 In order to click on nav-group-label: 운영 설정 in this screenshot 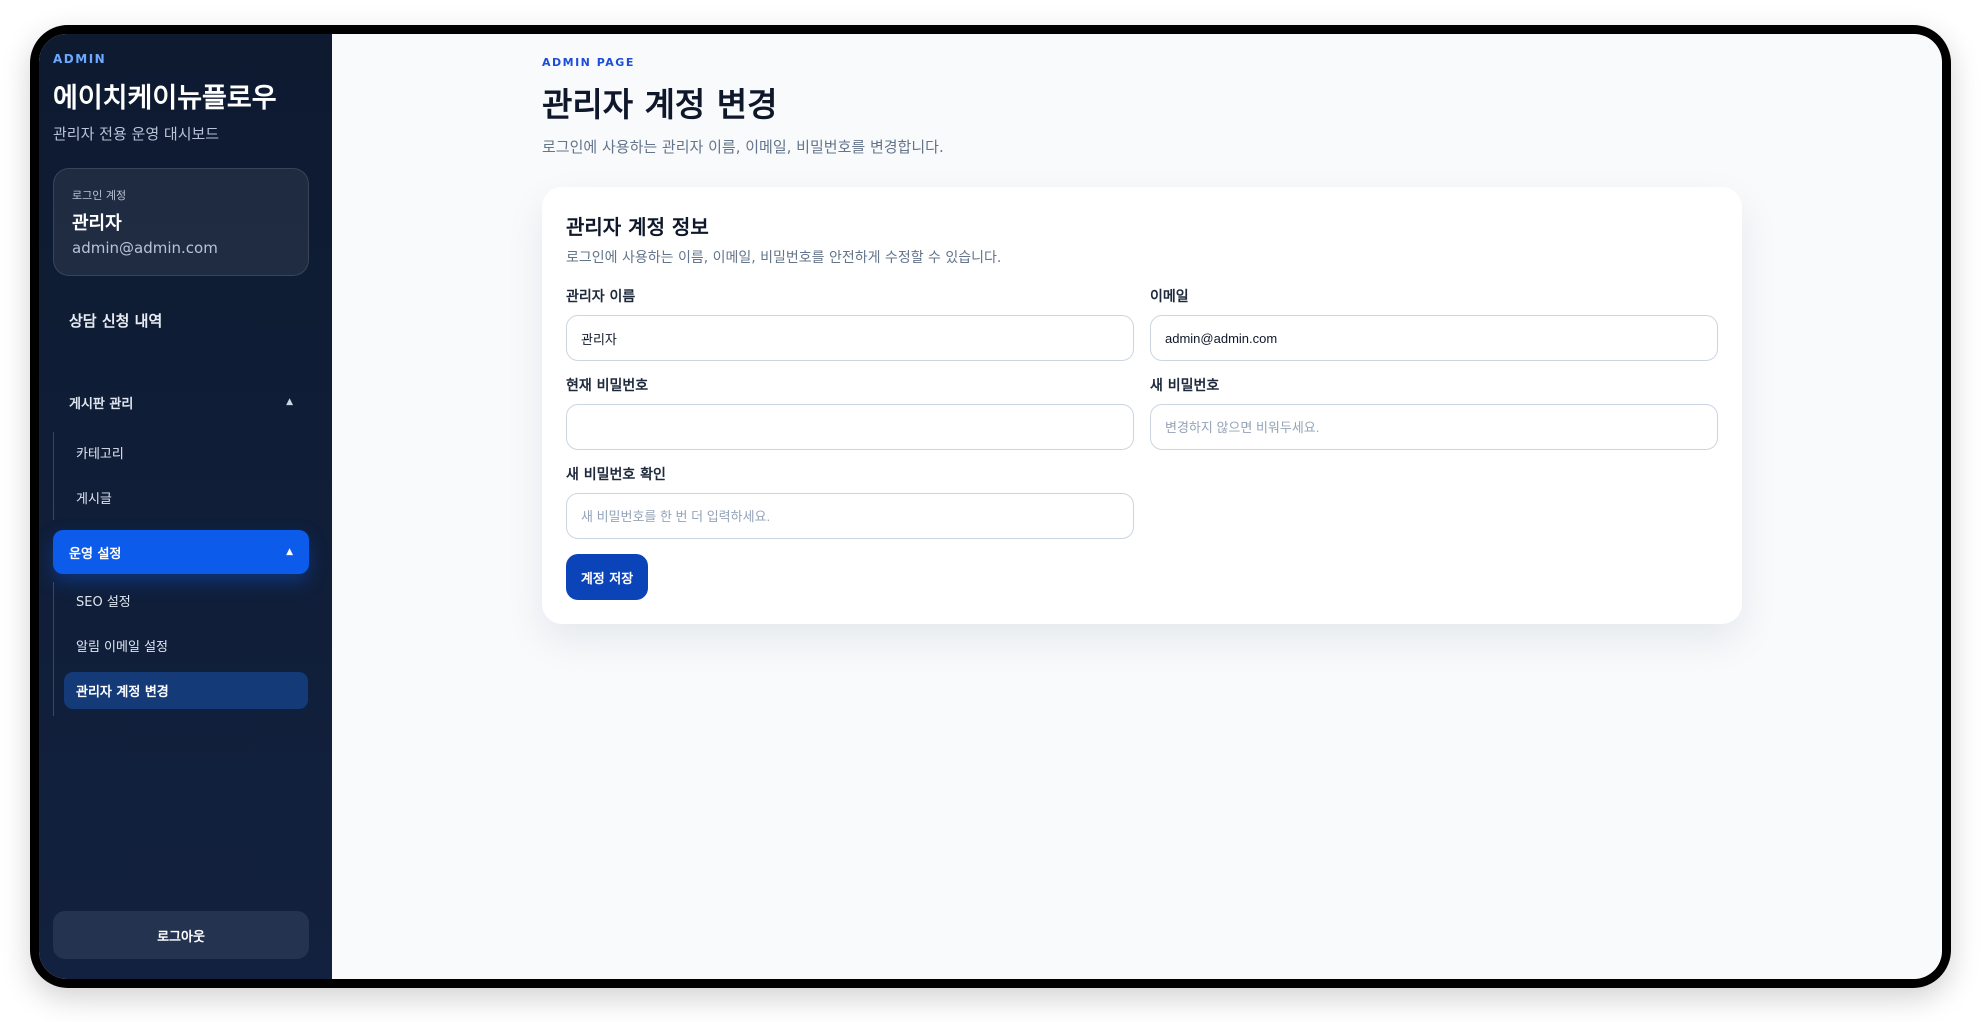, I will do `click(95, 554)`.